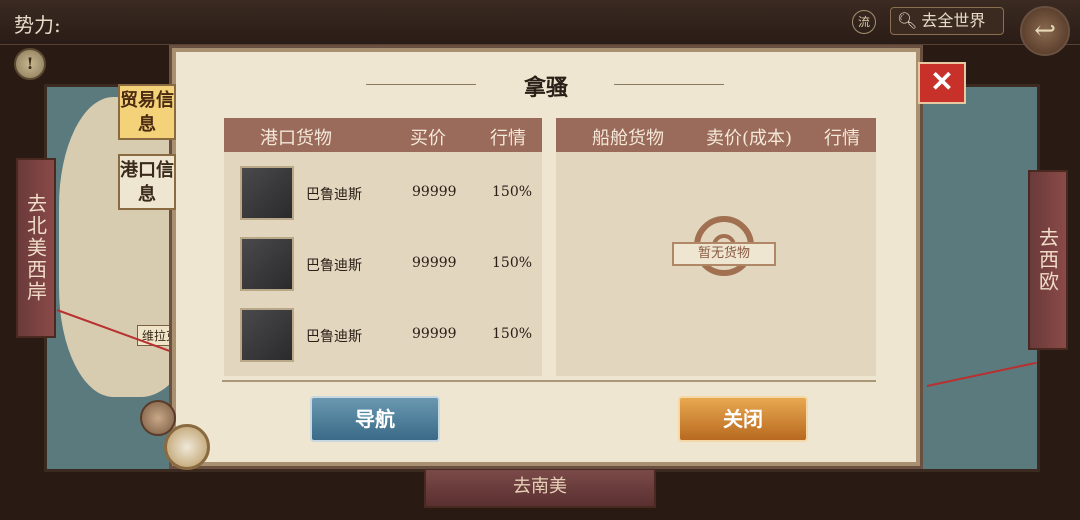 The width and height of the screenshot is (1080, 520). Describe the element at coordinates (628, 138) in the screenshot. I see `header-ship-cargo: 船舱货物` at that location.